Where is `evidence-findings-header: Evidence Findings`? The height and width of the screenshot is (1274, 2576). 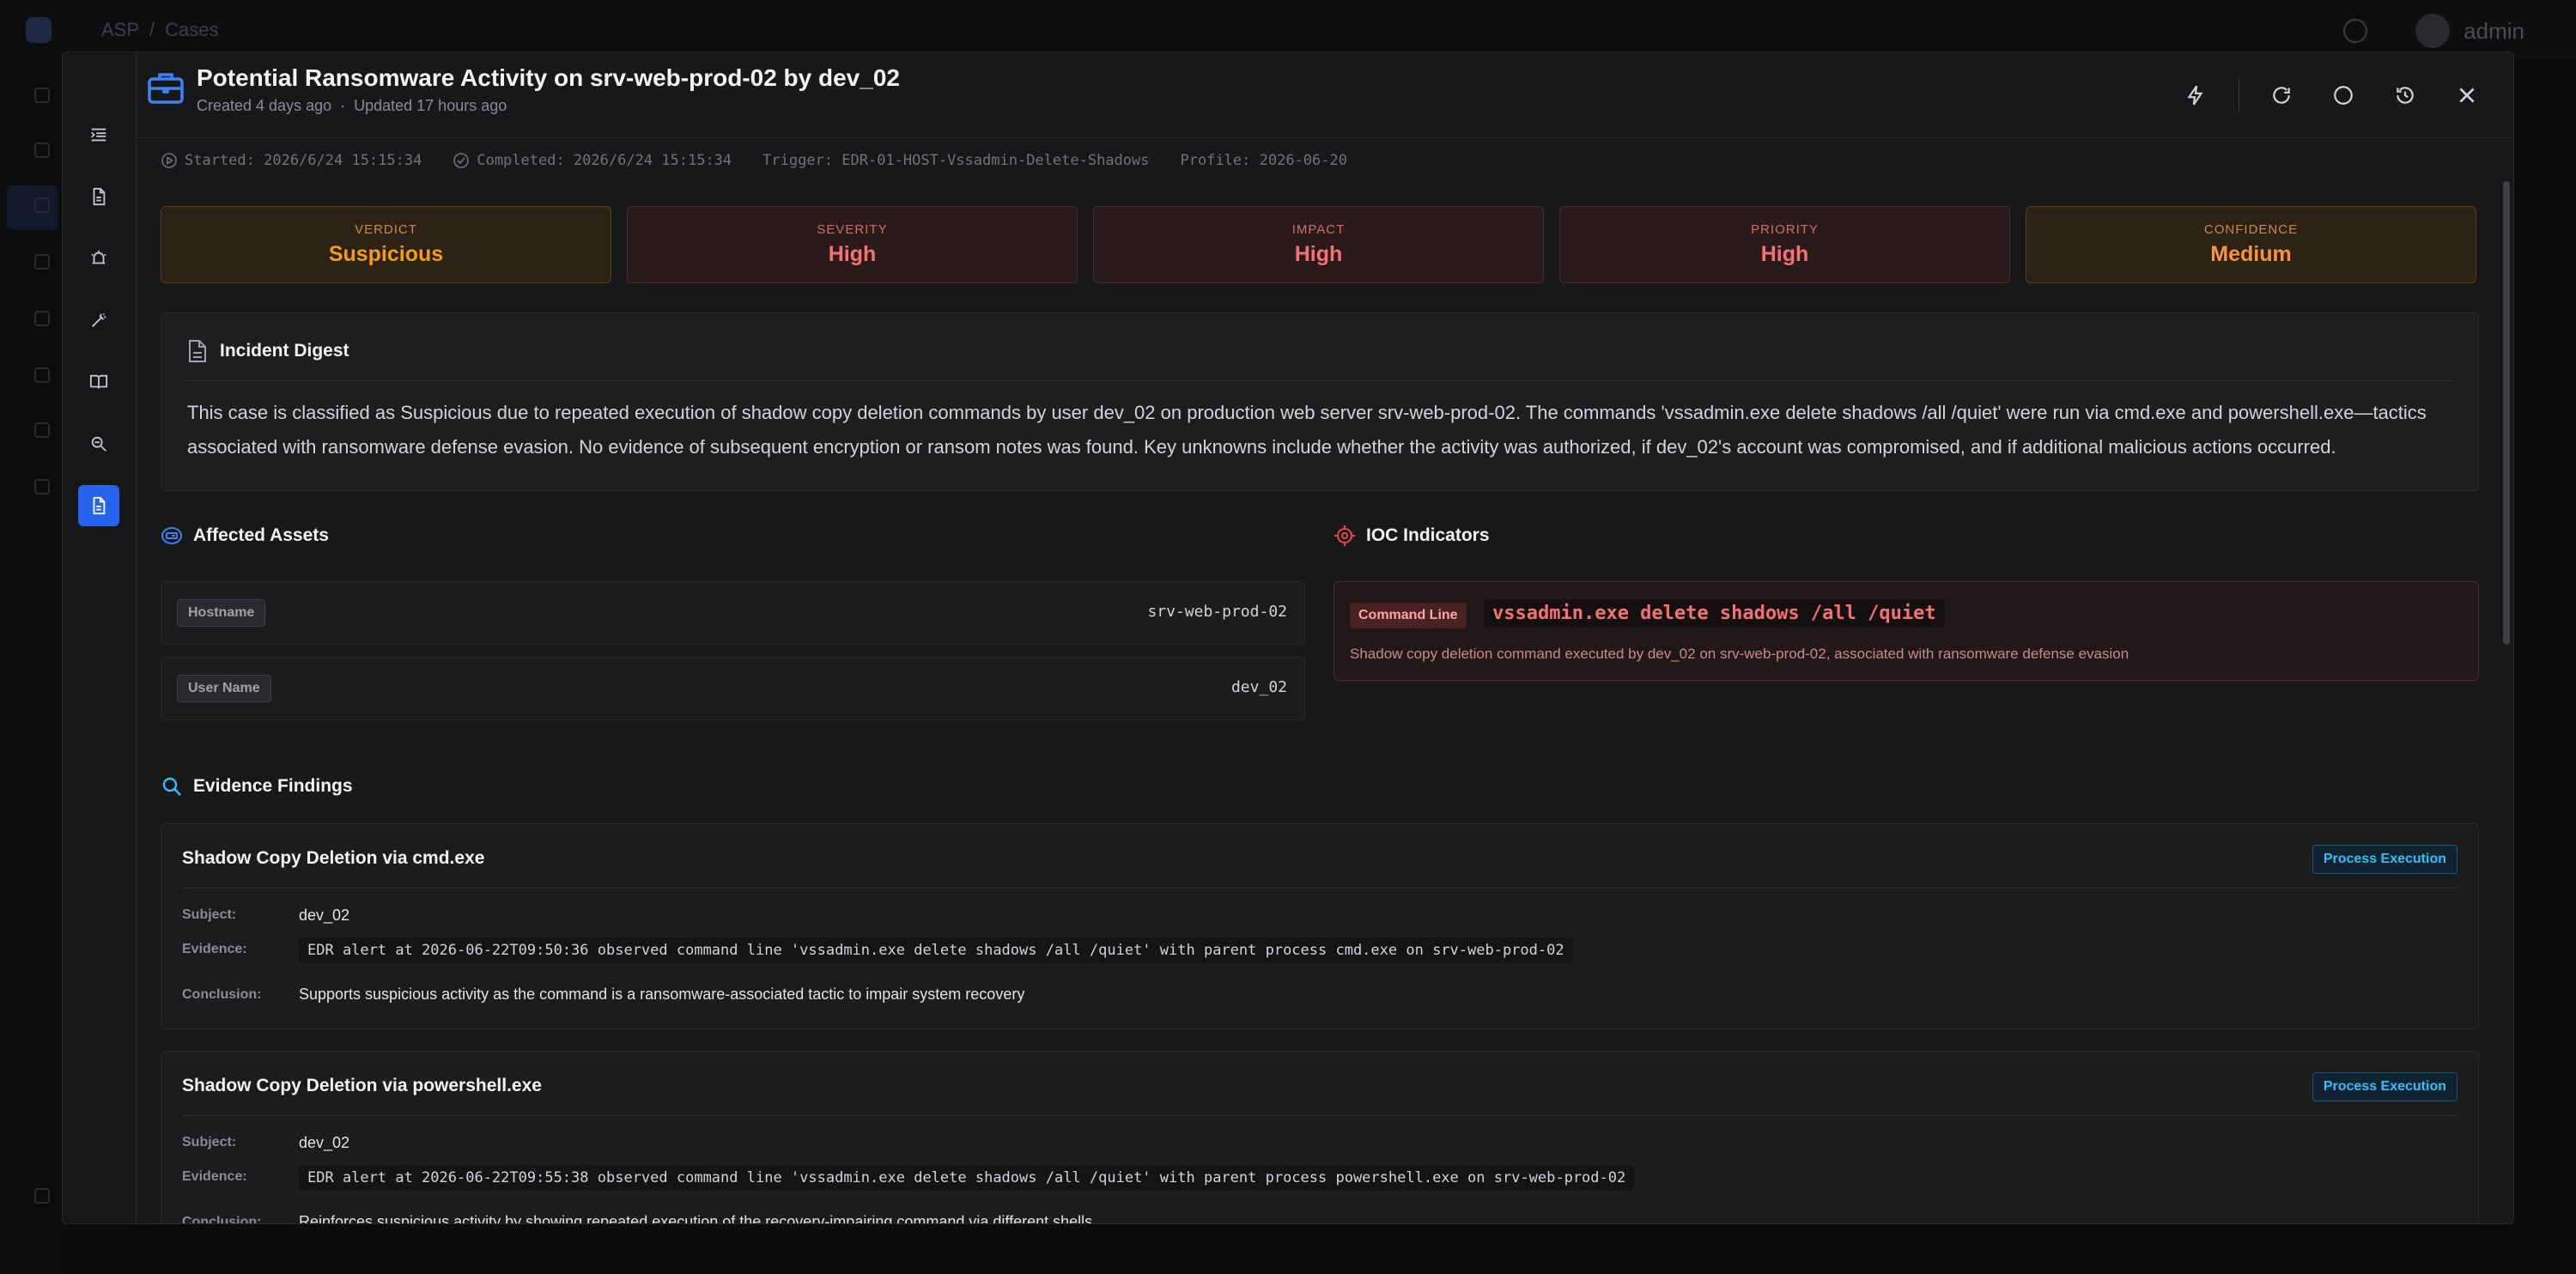
evidence-findings-header: Evidence Findings is located at coordinates (257, 787).